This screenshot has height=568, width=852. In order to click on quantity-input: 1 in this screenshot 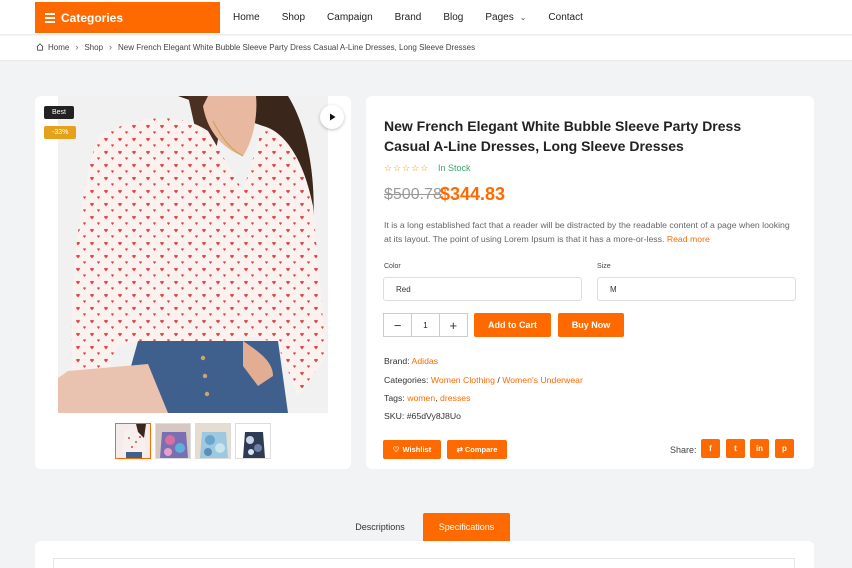, I will do `click(425, 325)`.